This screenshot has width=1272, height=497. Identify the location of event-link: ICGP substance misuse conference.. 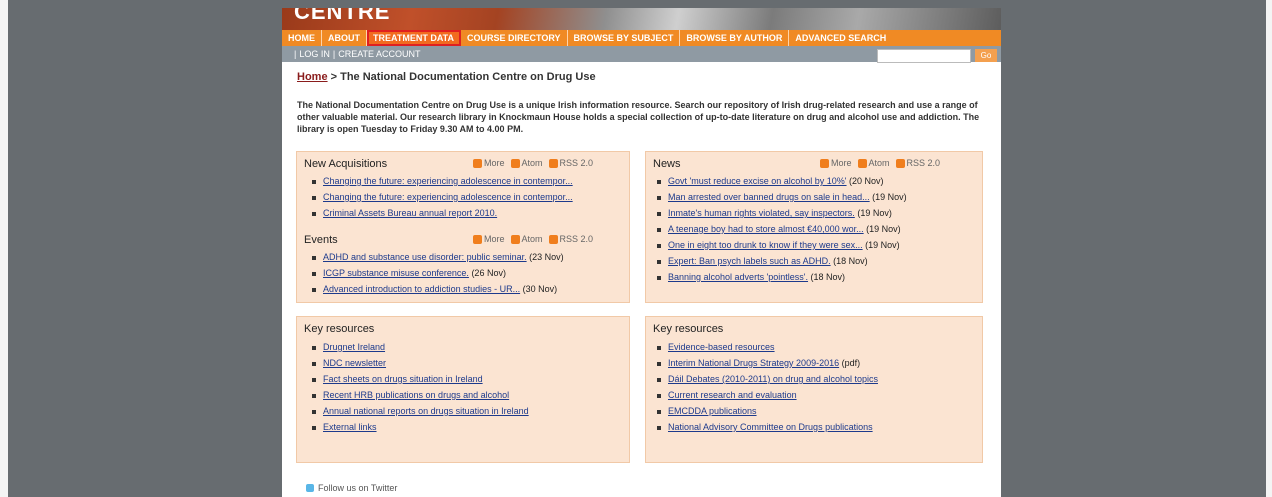
(396, 273).